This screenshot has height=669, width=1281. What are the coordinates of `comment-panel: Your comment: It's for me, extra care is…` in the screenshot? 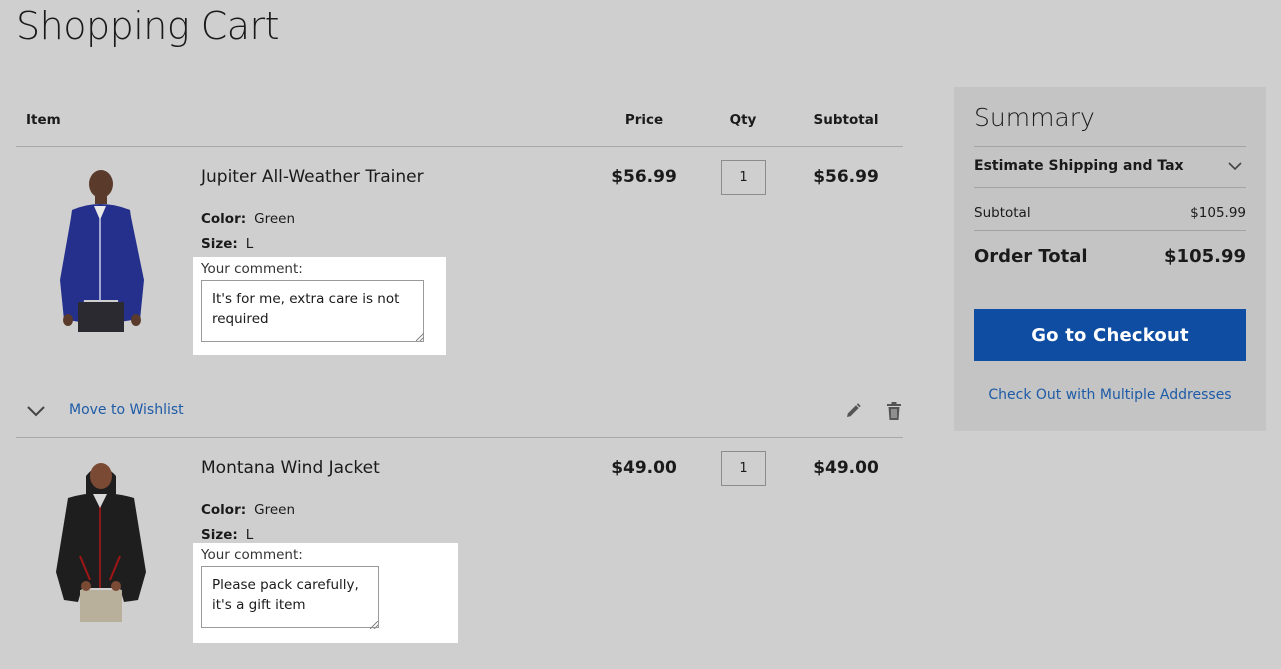 It's located at (319, 306).